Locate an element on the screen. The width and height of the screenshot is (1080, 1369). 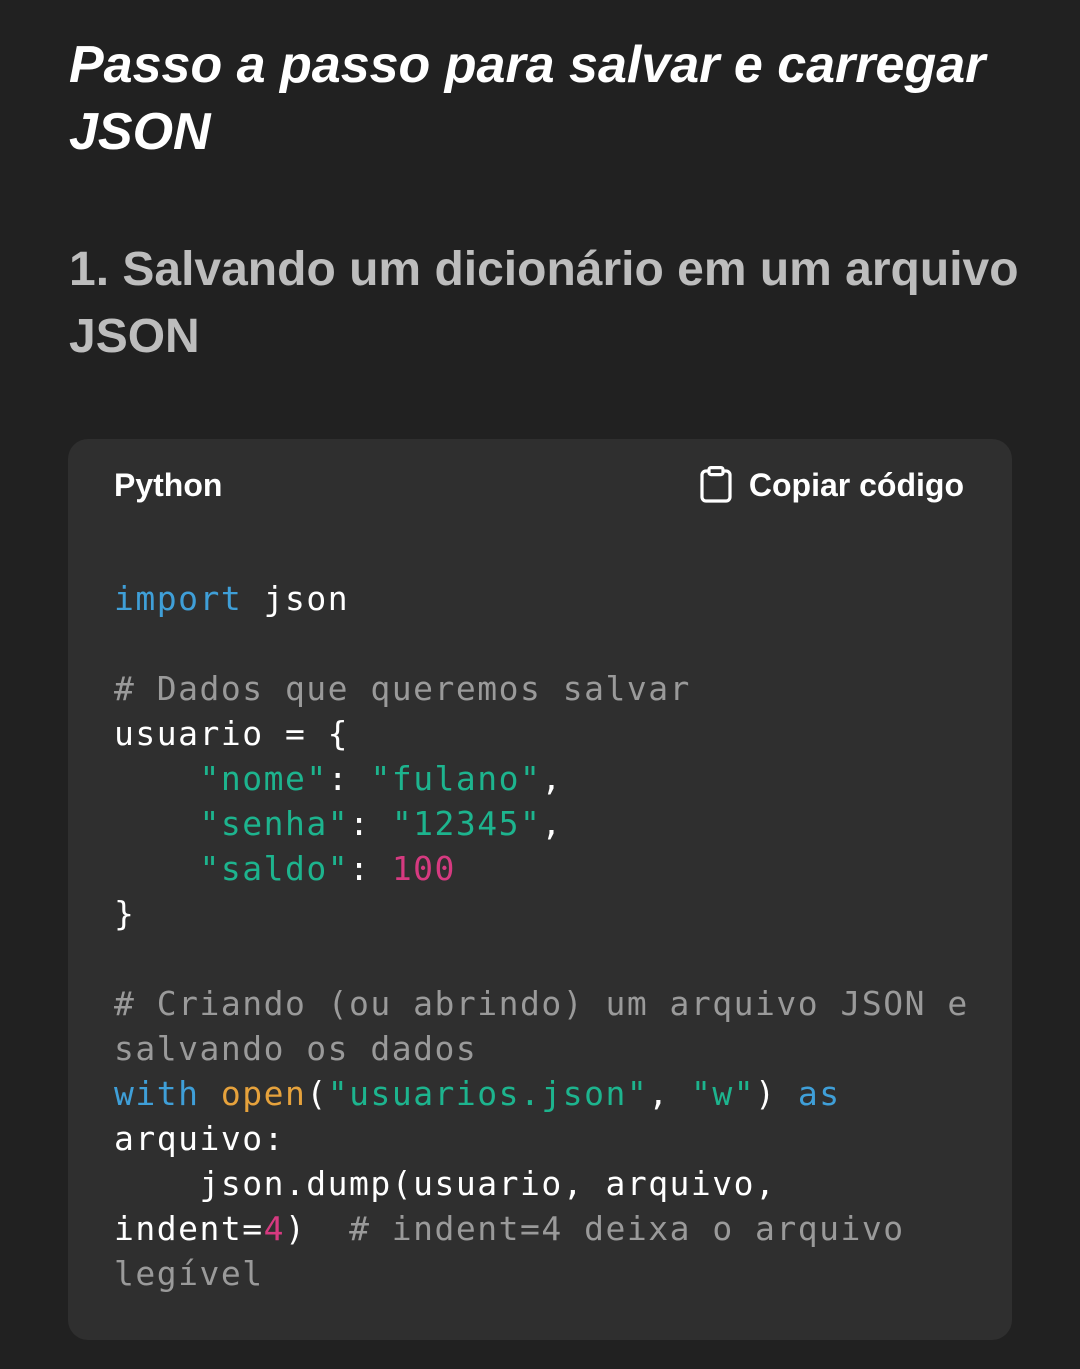
code-token-text: usuario = { is located at coordinates (232, 733).